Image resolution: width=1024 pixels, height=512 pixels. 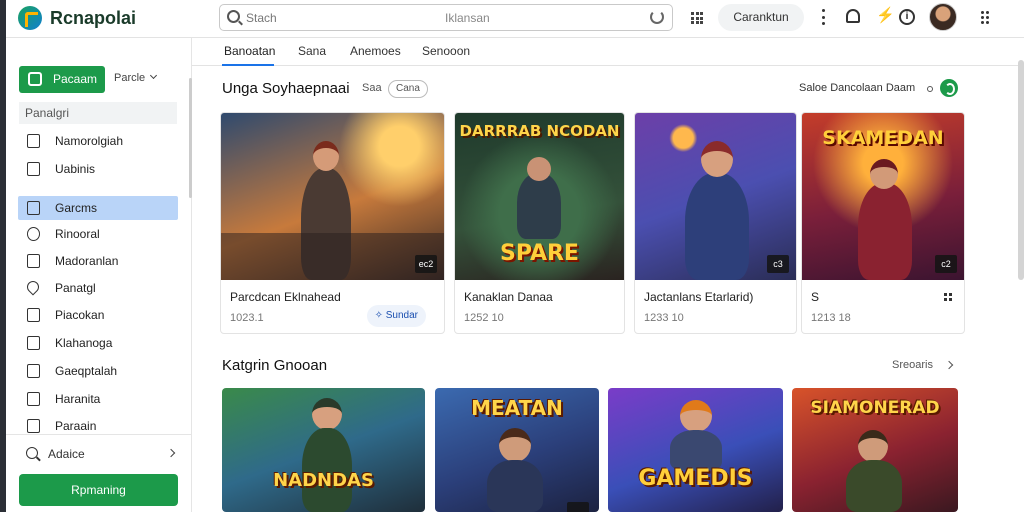 What do you see at coordinates (539, 131) in the screenshot?
I see `thumb-title-text: DARRRAB NCODAN` at bounding box center [539, 131].